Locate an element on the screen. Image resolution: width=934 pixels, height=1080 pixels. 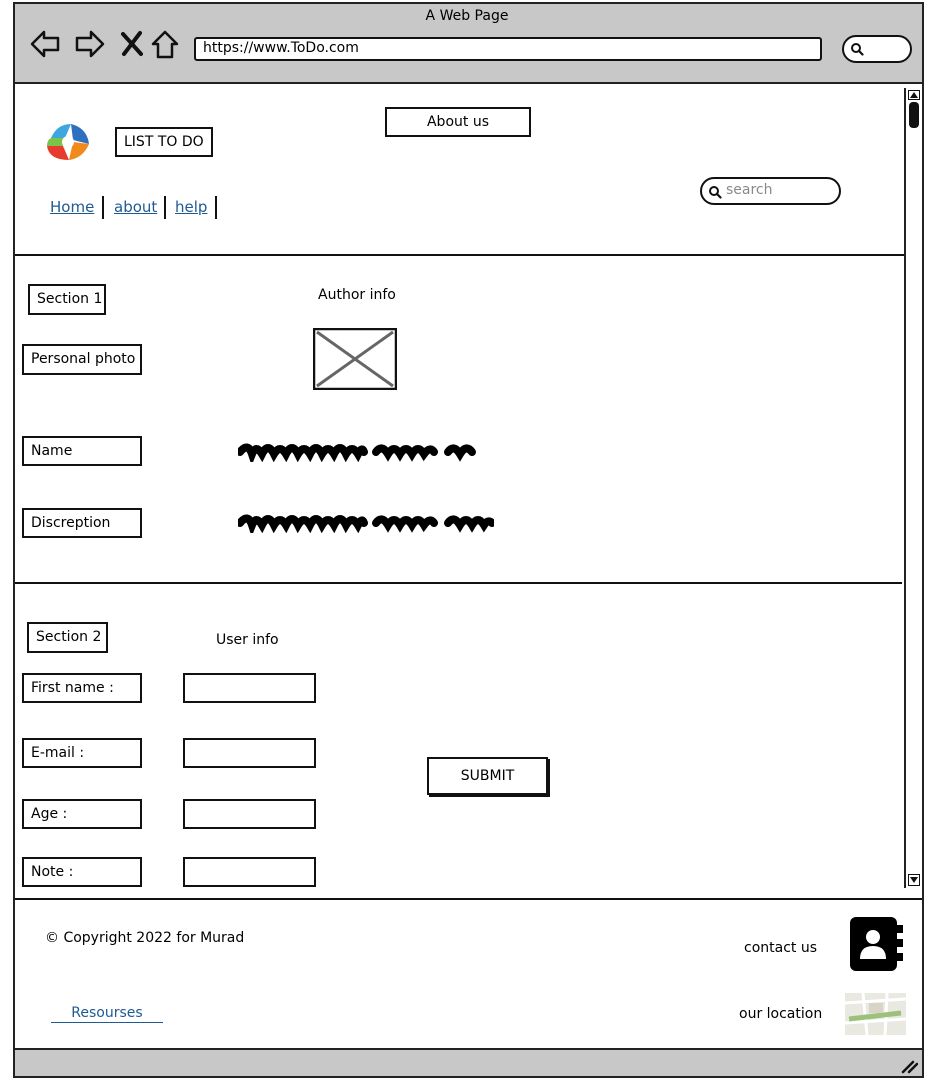
vertical-scrollbar is located at coordinates (913, 488).